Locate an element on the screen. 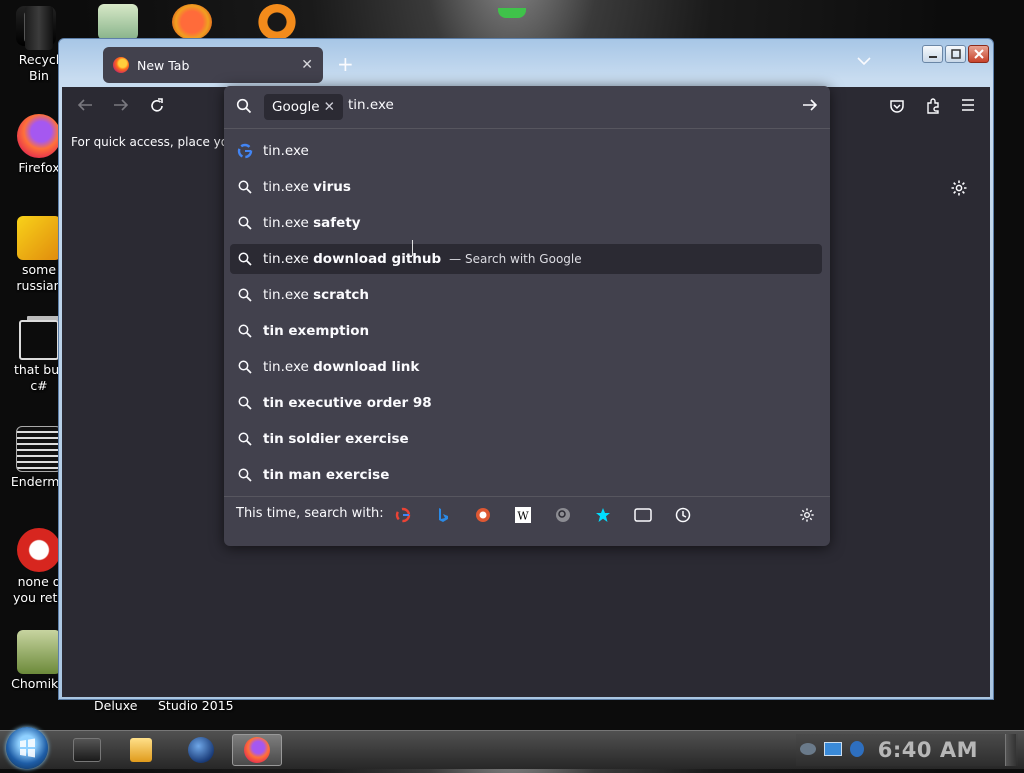 The height and width of the screenshot is (773, 1024). app-menu-button is located at coordinates (968, 107).